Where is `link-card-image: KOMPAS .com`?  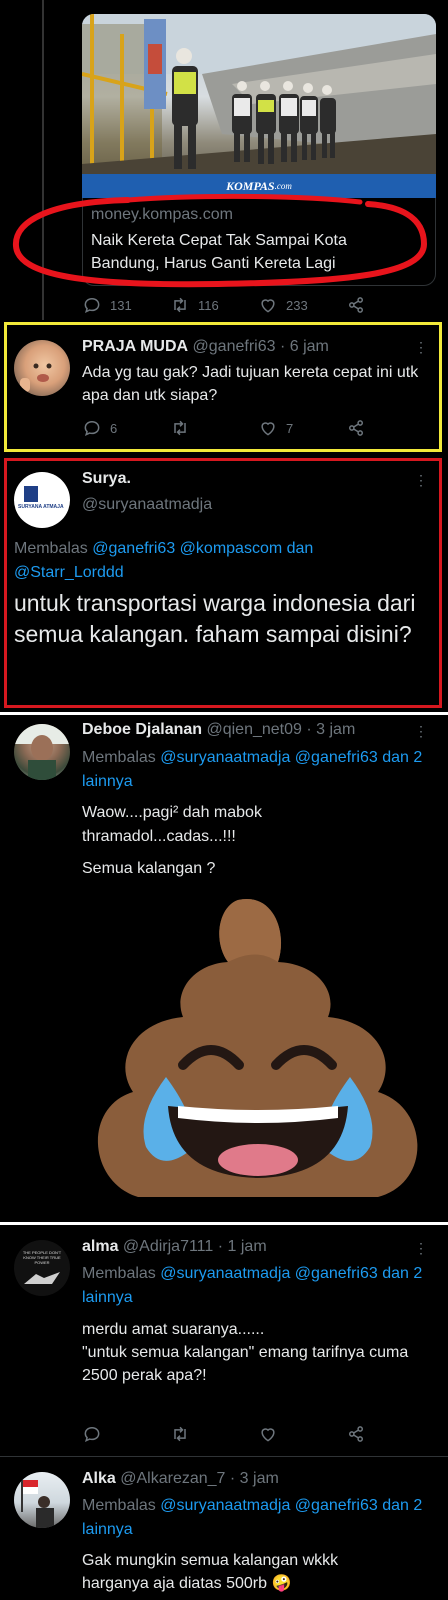 link-card-image: KOMPAS .com is located at coordinates (259, 106).